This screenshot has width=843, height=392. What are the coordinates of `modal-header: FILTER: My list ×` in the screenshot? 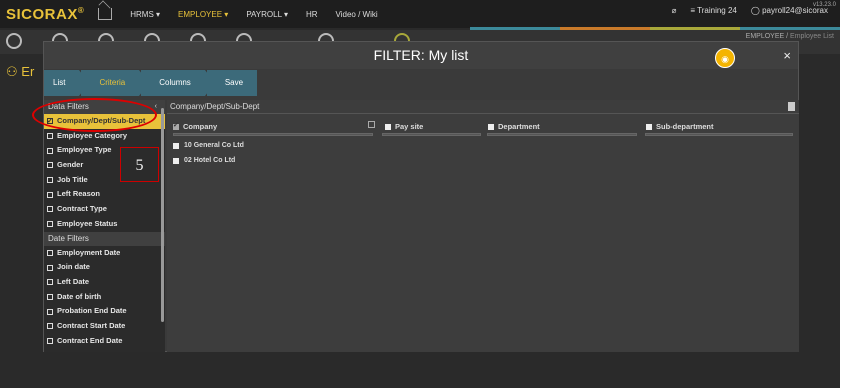 It's located at (421, 55).